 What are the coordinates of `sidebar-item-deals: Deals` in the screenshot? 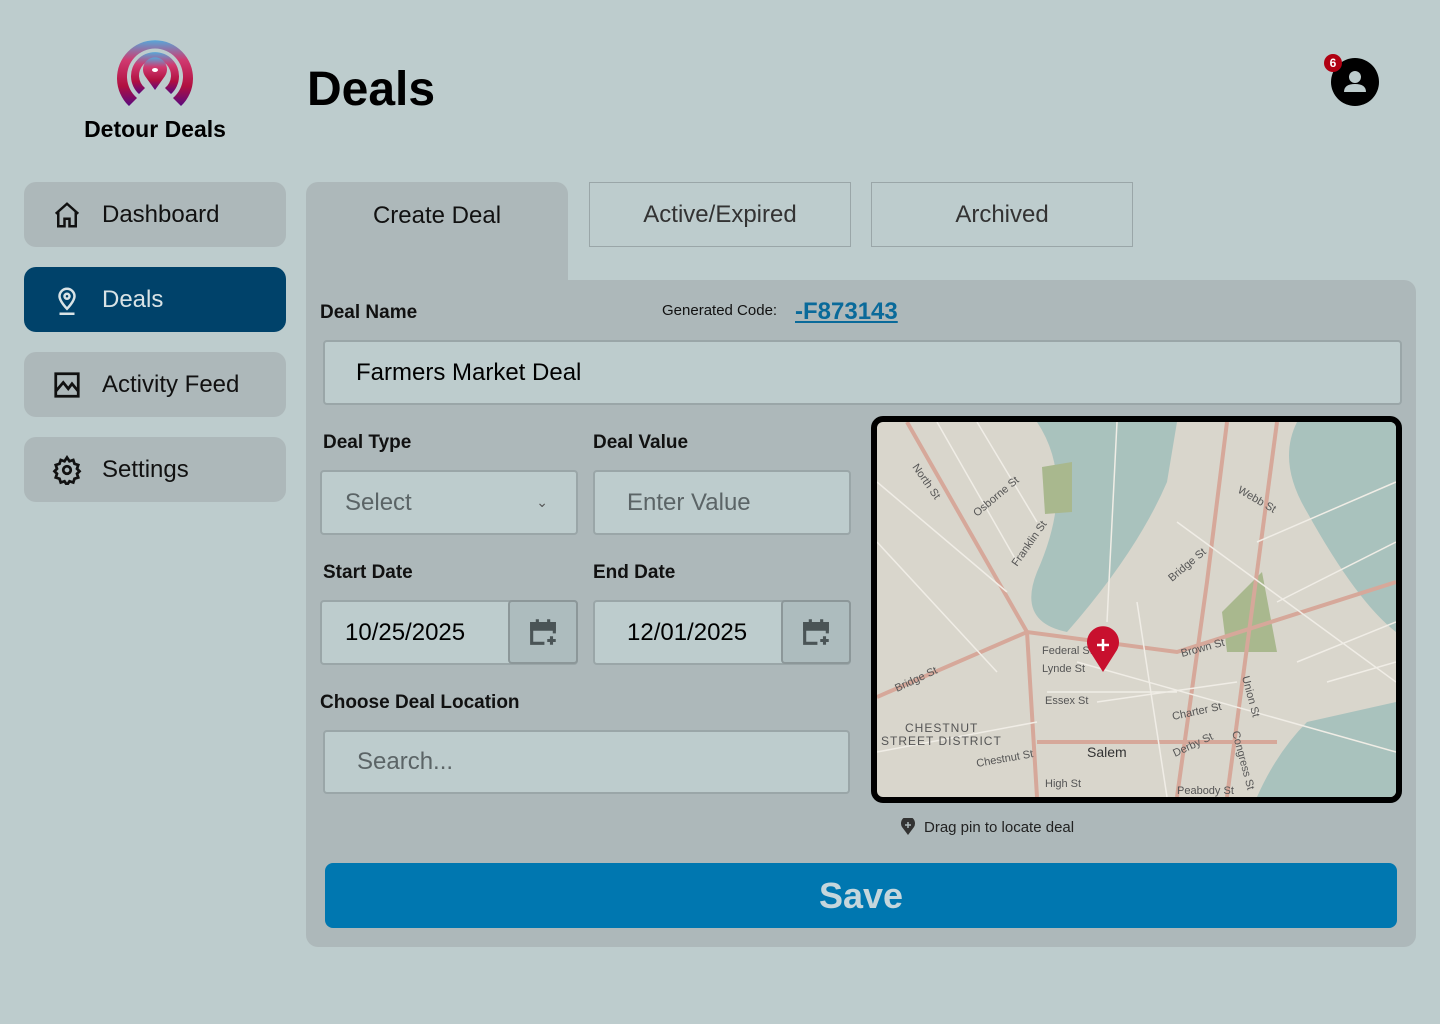 It's located at (155, 299).